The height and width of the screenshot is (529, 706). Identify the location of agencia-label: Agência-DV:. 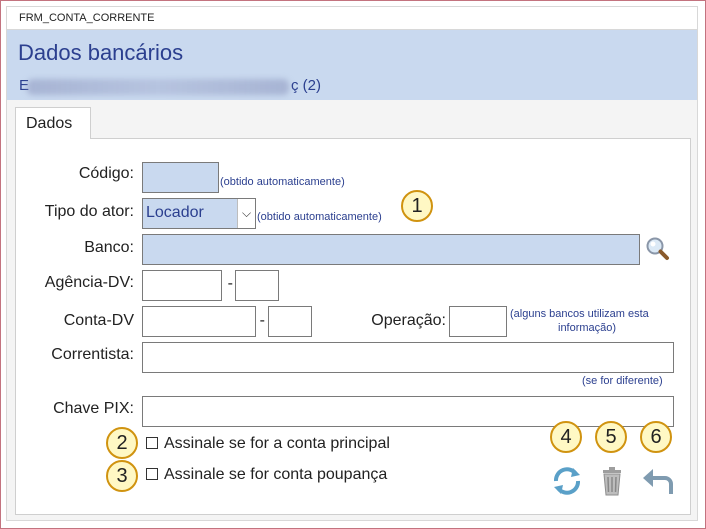
(89, 282).